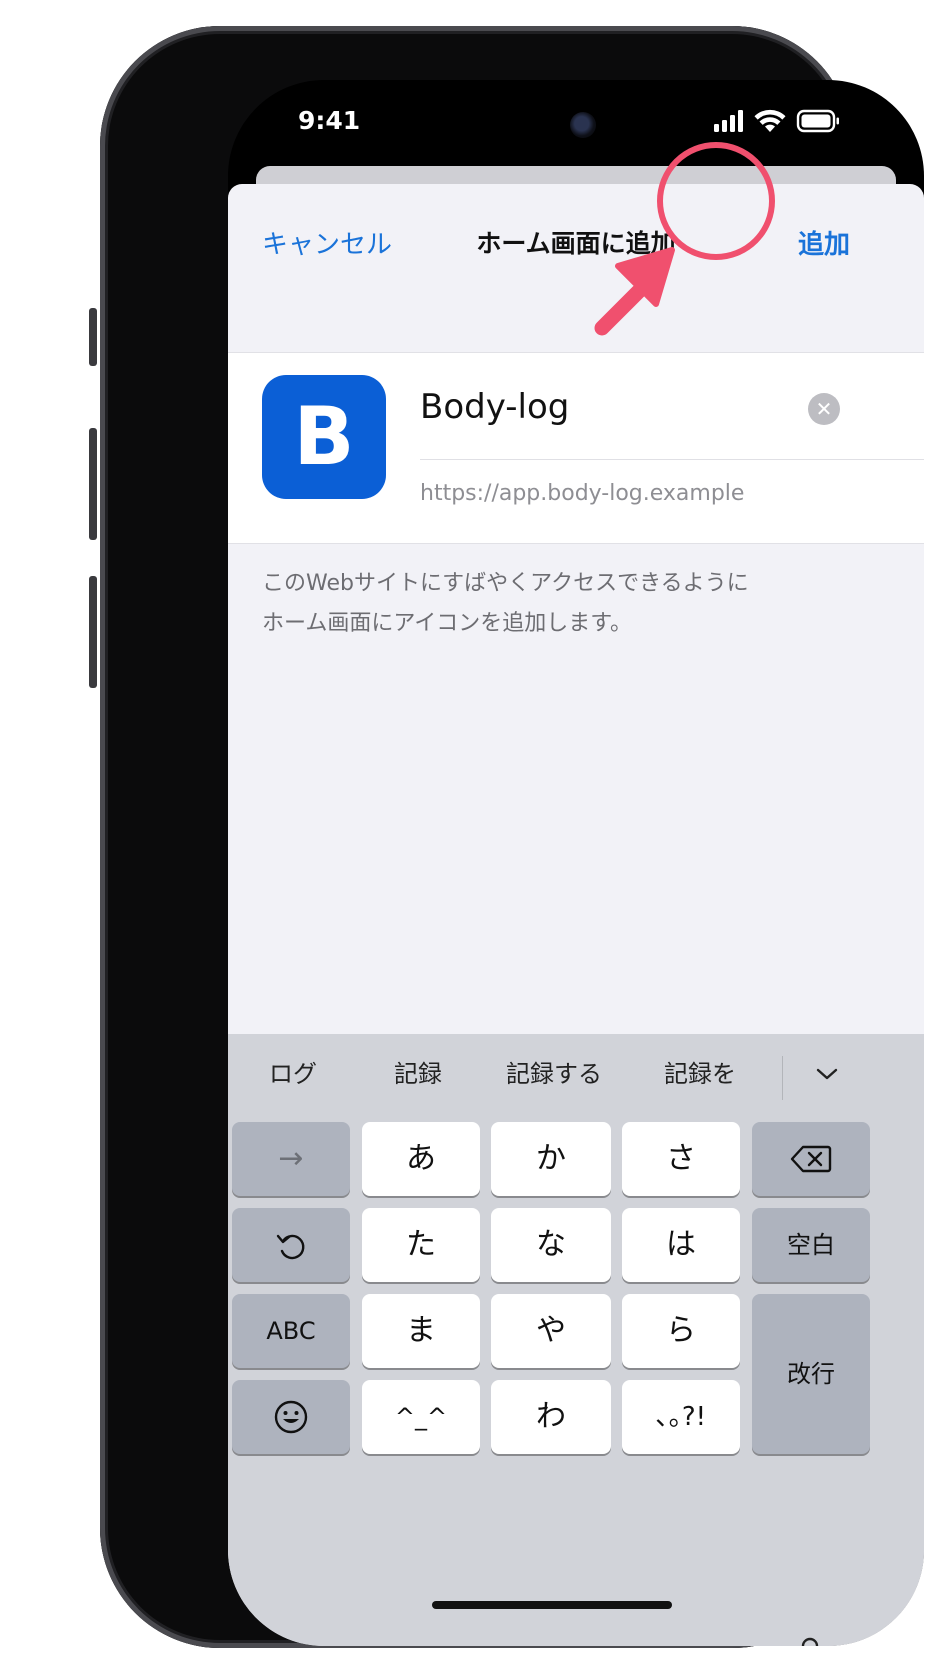 The height and width of the screenshot is (1676, 941). What do you see at coordinates (681, 1245) in the screenshot?
I see `key-ha: は` at bounding box center [681, 1245].